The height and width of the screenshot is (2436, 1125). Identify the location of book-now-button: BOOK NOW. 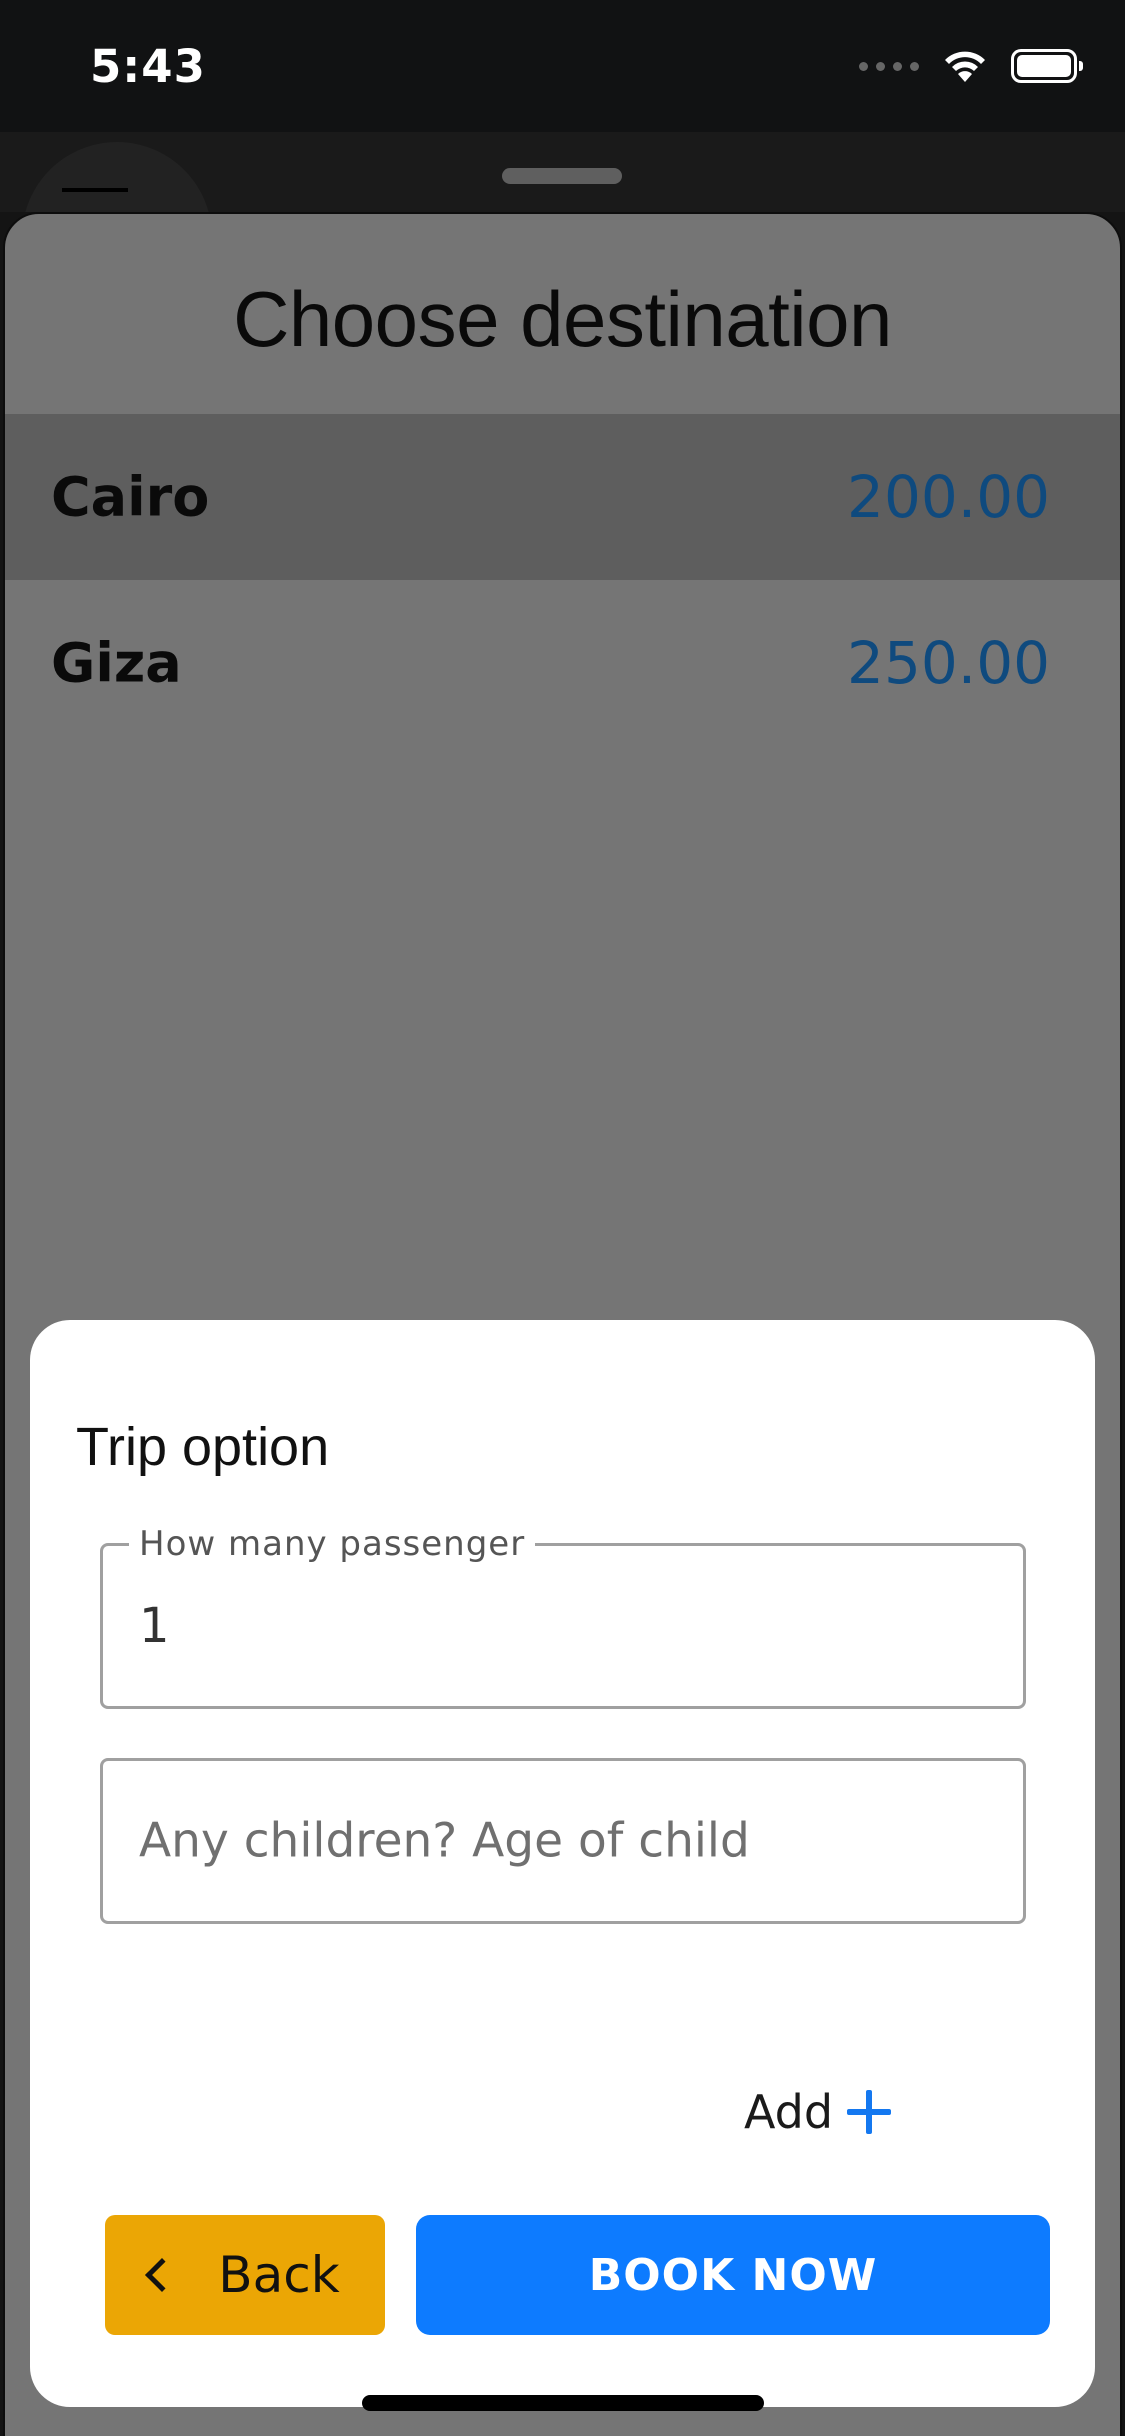
(733, 2275).